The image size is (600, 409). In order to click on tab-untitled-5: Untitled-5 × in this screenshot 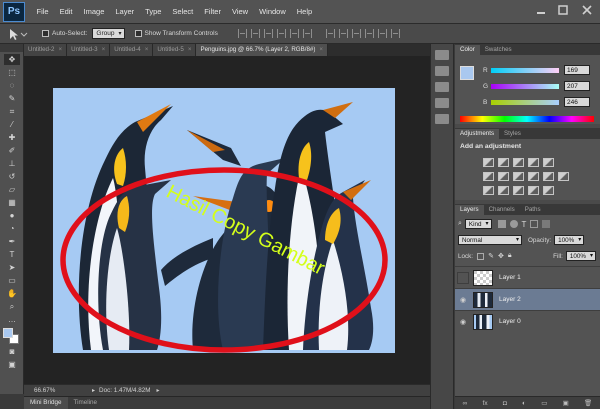, I will do `click(175, 50)`.